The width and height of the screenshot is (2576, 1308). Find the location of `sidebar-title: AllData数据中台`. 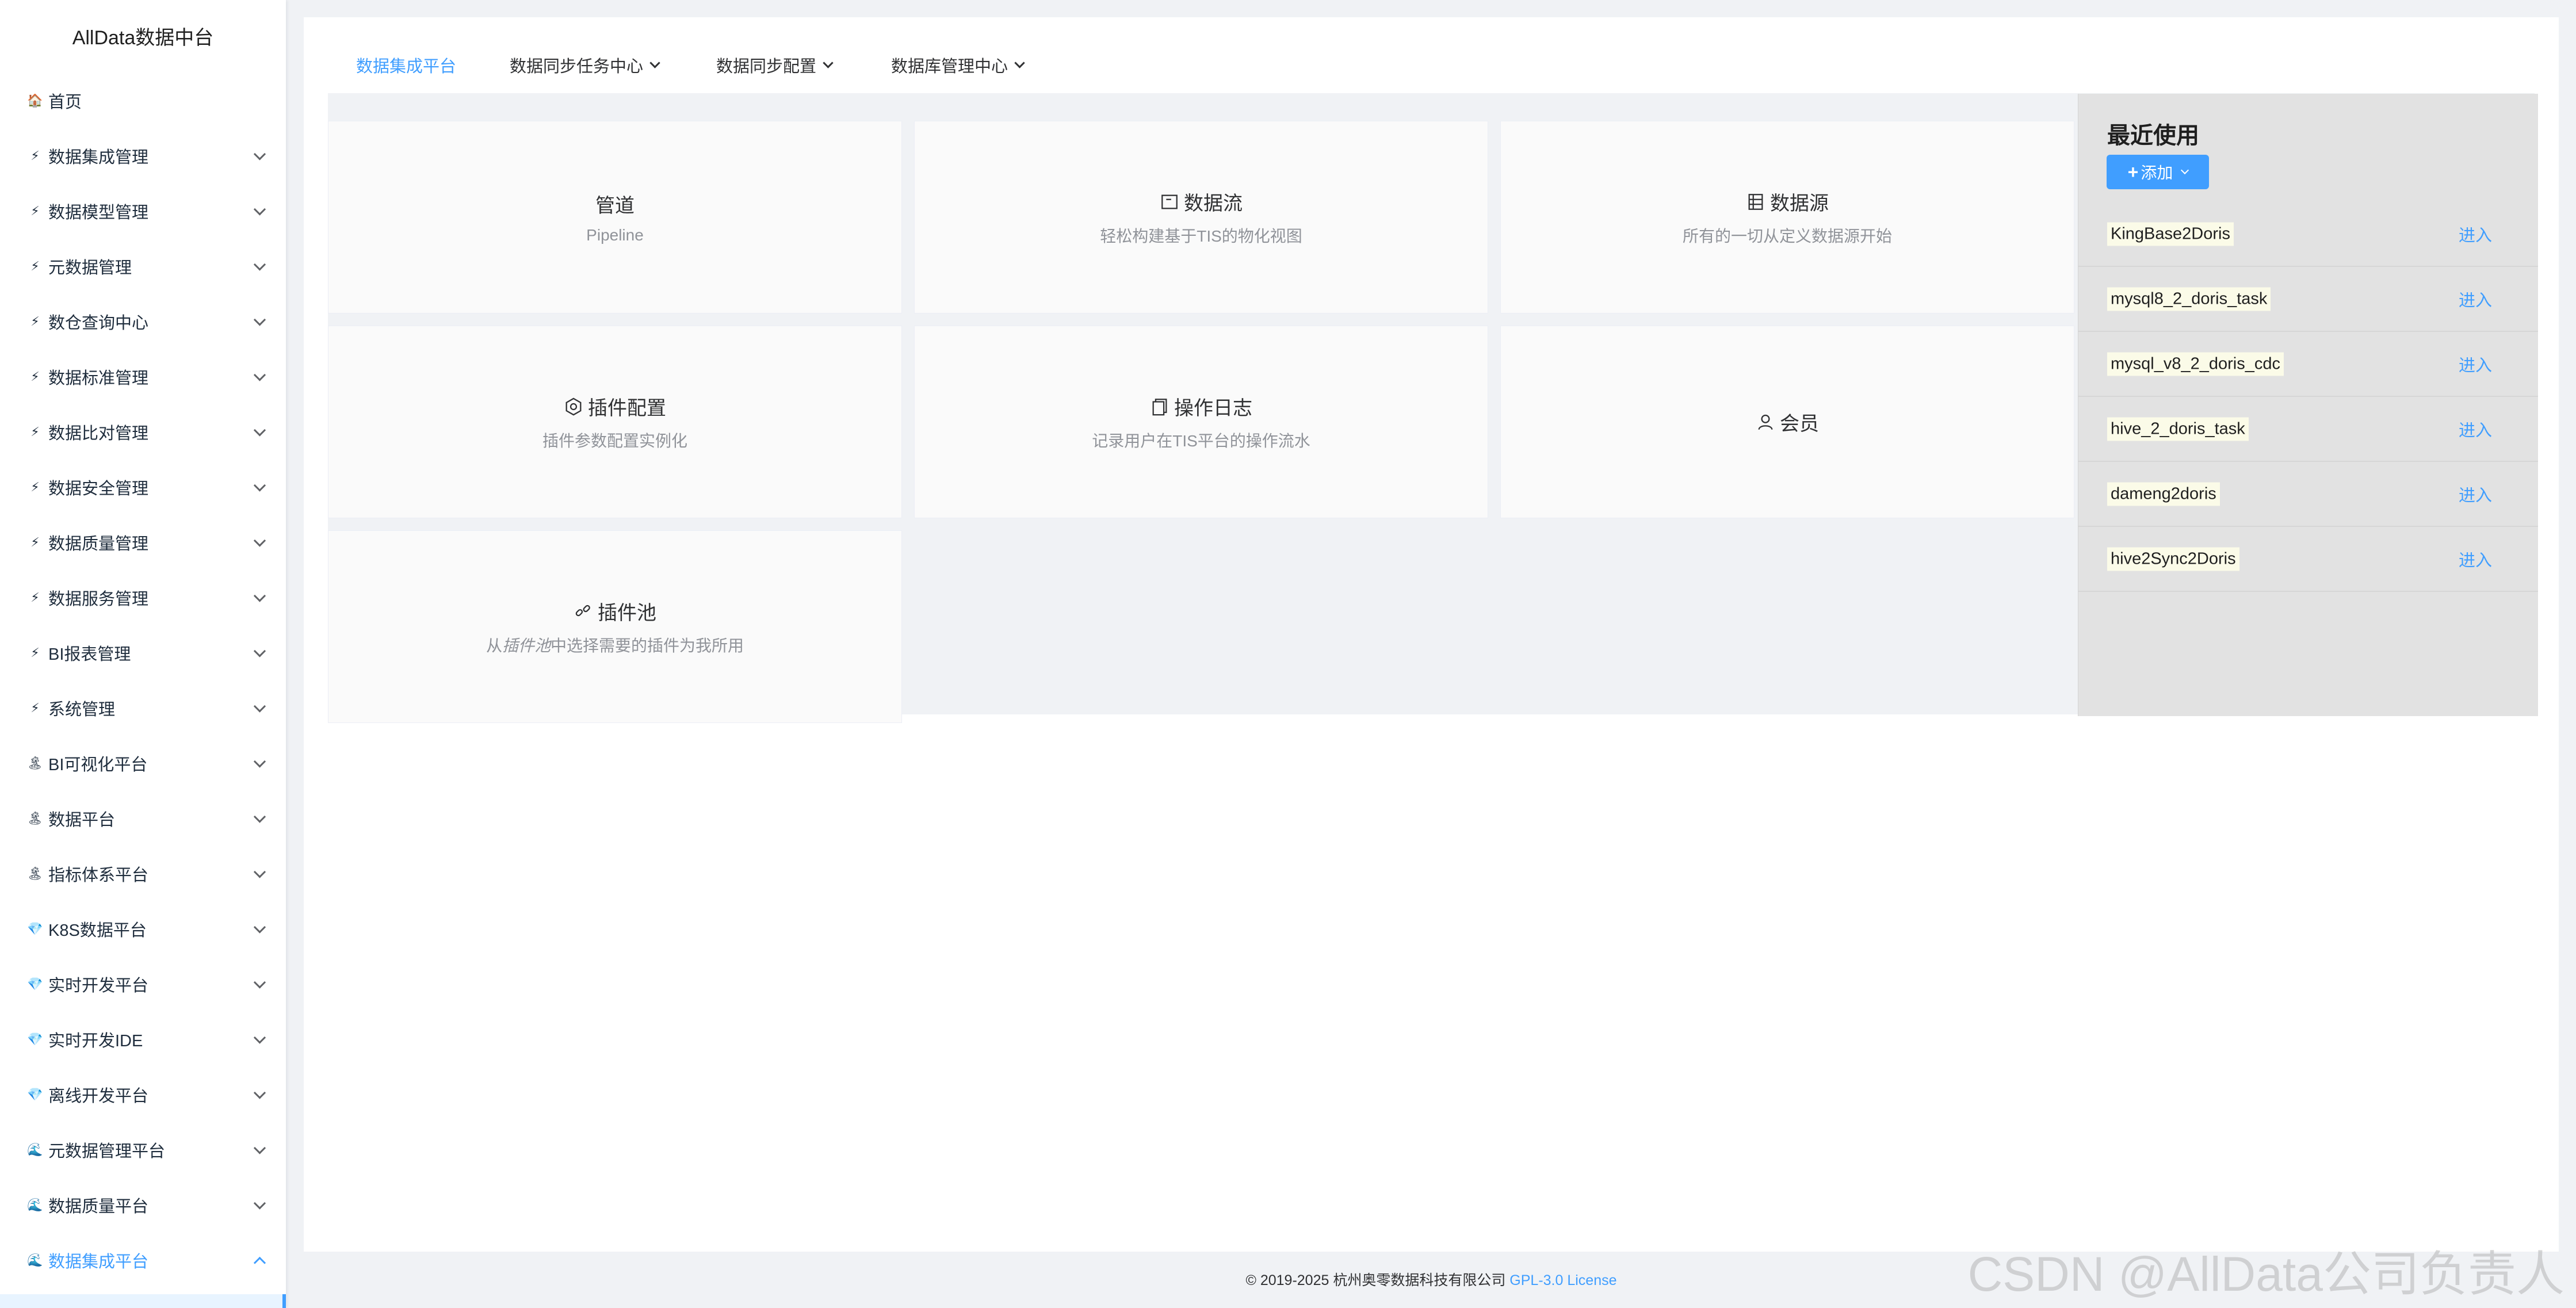

sidebar-title: AllData数据中台 is located at coordinates (143, 38).